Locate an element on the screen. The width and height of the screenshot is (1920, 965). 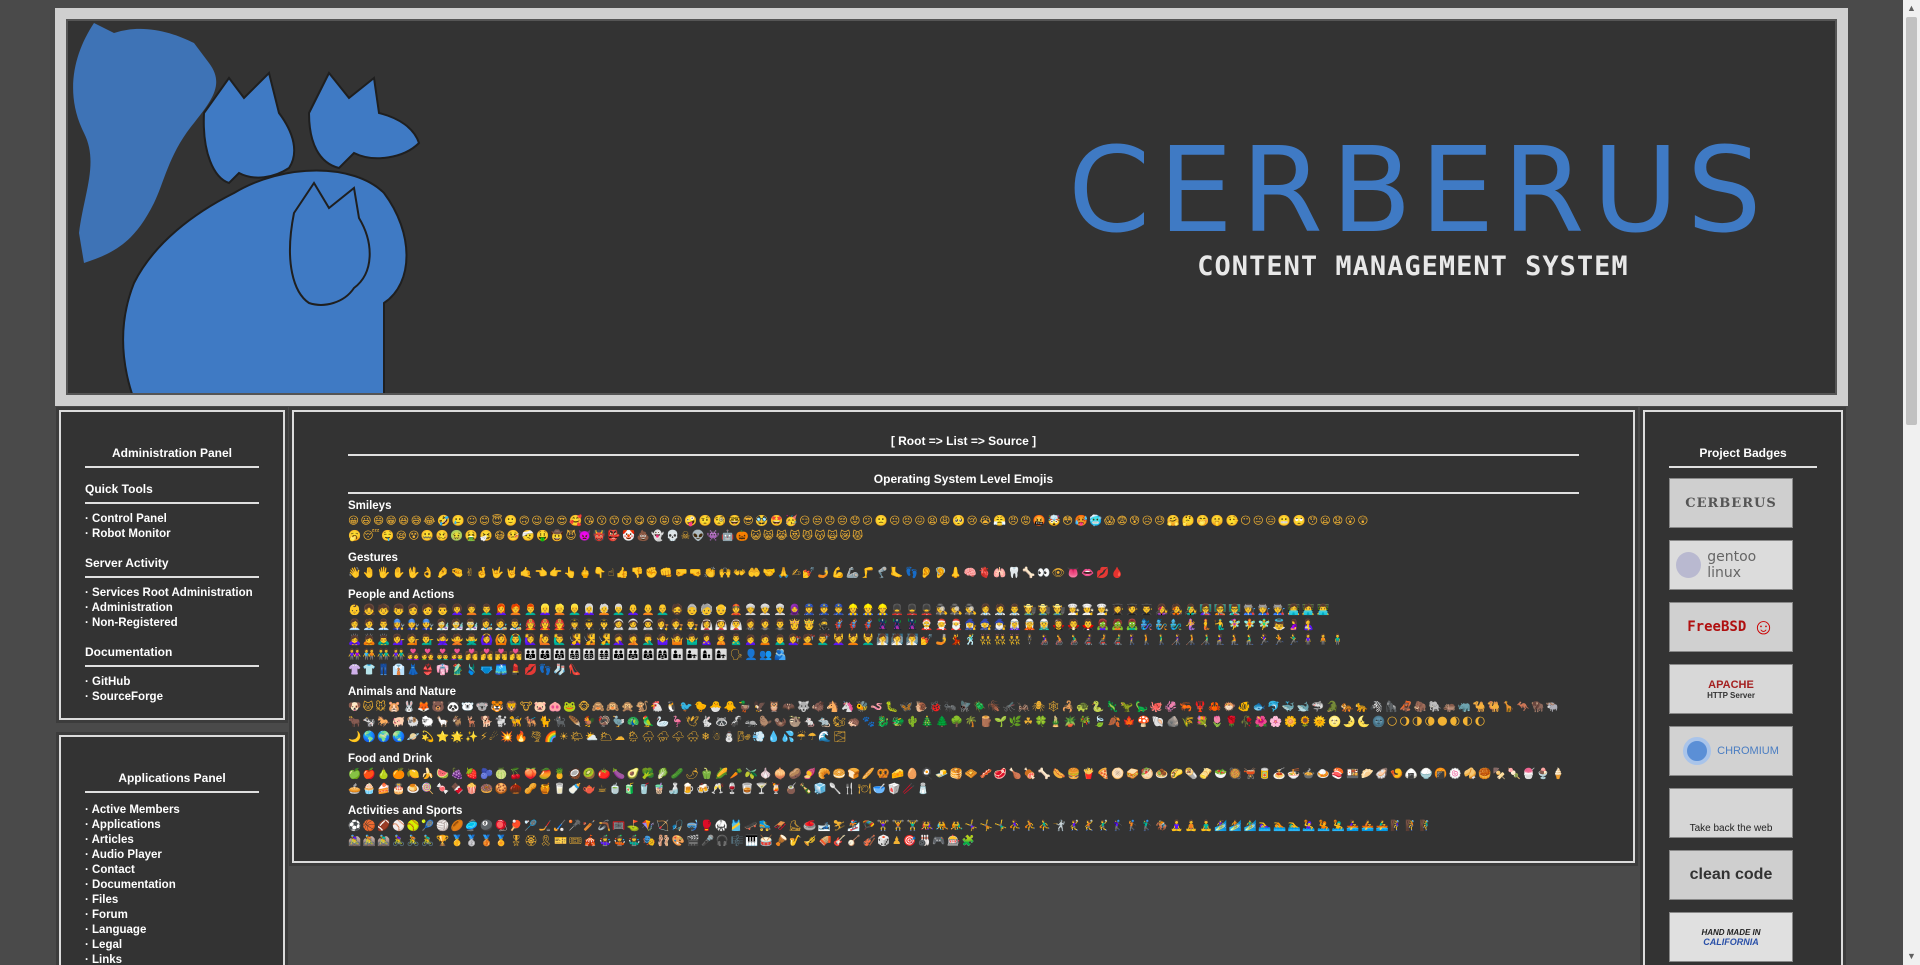
nav-link-active-members: Active Members is located at coordinates (172, 810).